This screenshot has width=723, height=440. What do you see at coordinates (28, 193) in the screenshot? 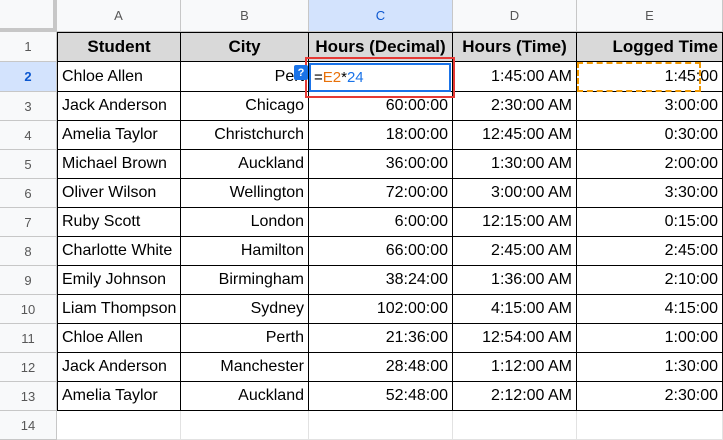
I see `row-header-6: 6` at bounding box center [28, 193].